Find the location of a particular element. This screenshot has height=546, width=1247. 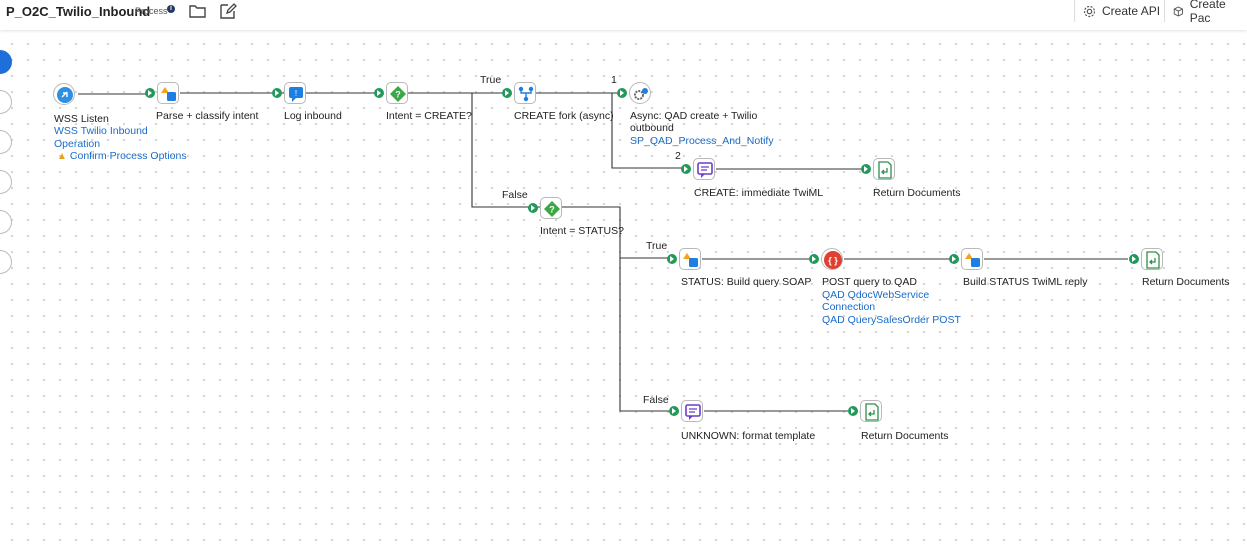

wire-status-false is located at coordinates (646, 335).